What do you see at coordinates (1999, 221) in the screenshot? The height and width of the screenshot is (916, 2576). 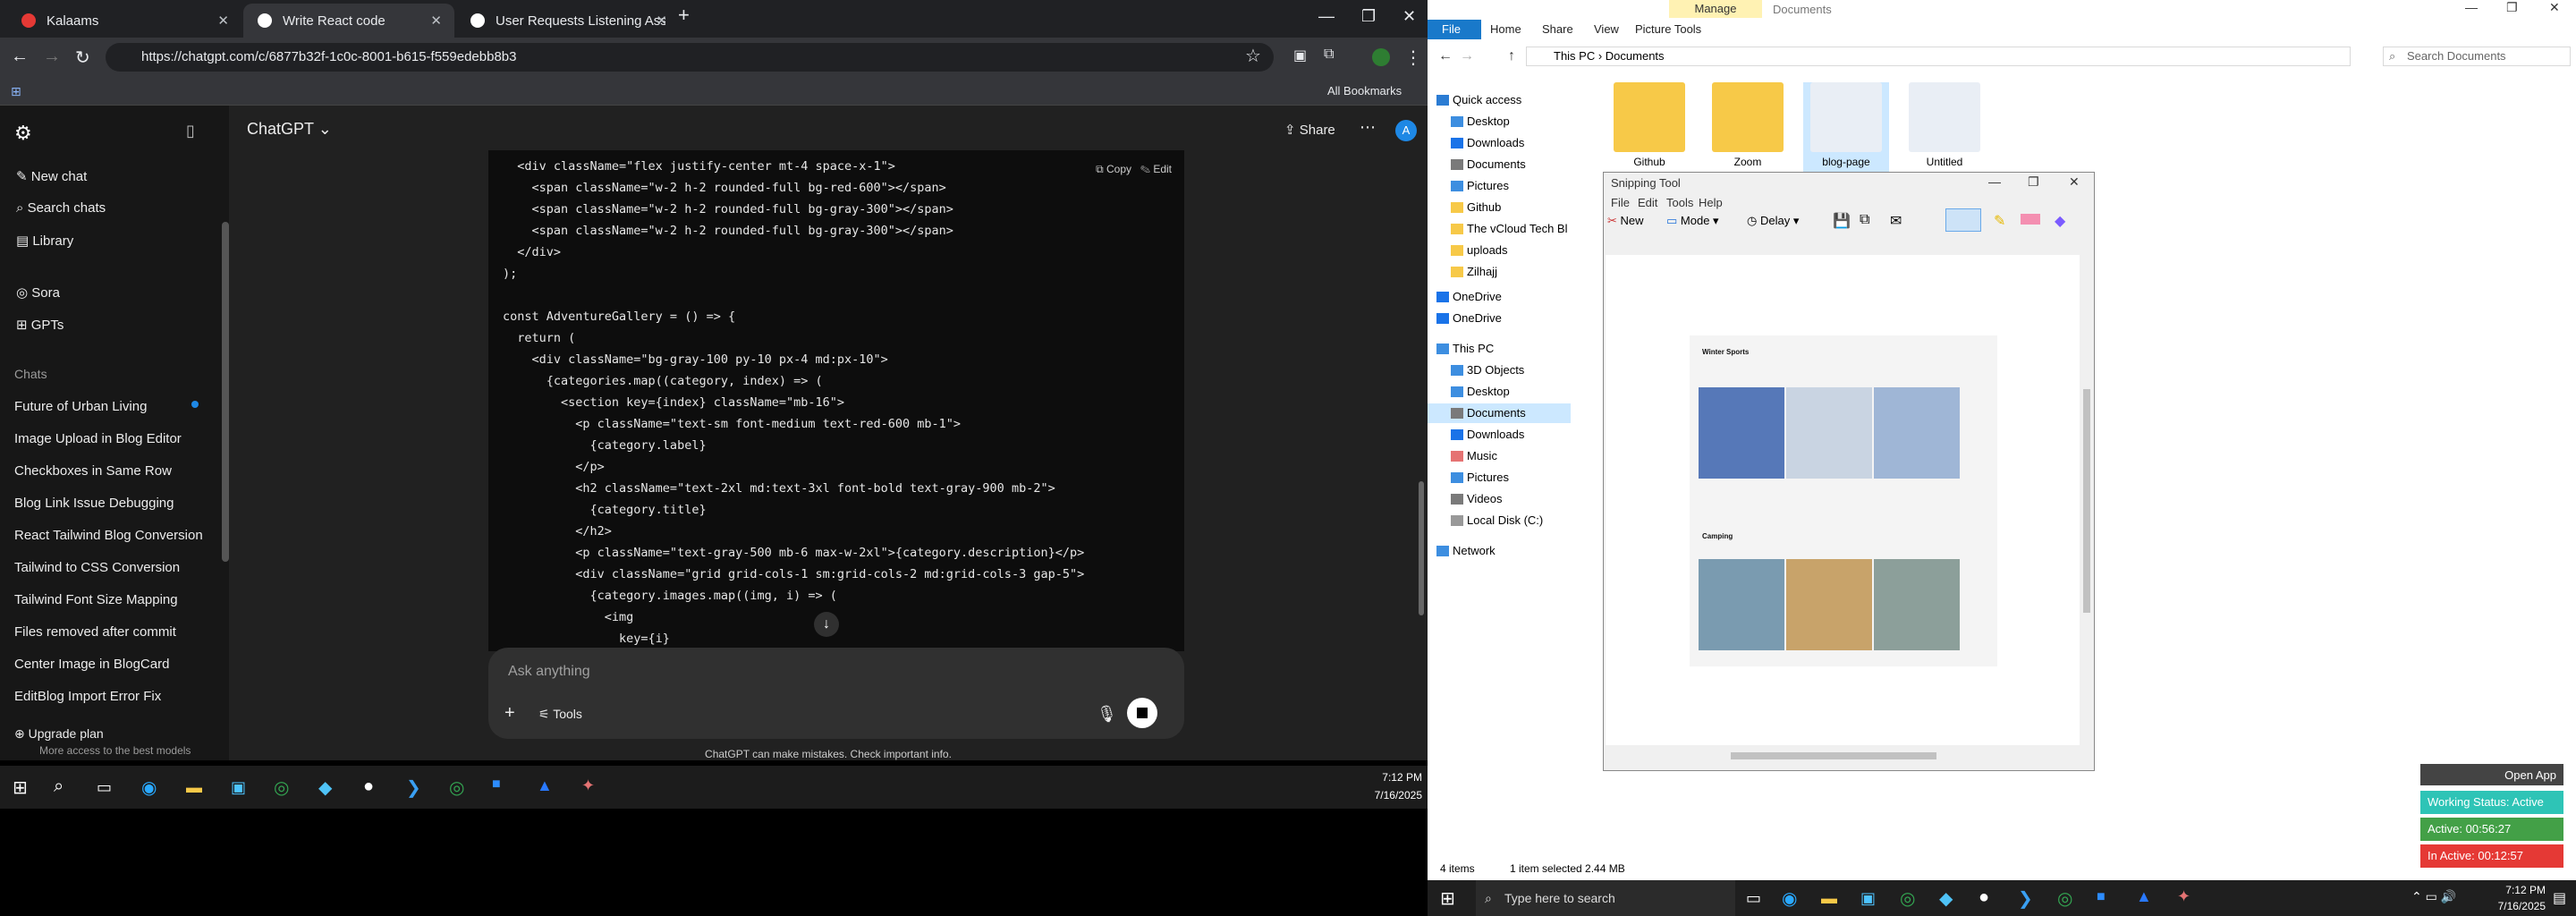 I see `highlighter-icon: ✎` at bounding box center [1999, 221].